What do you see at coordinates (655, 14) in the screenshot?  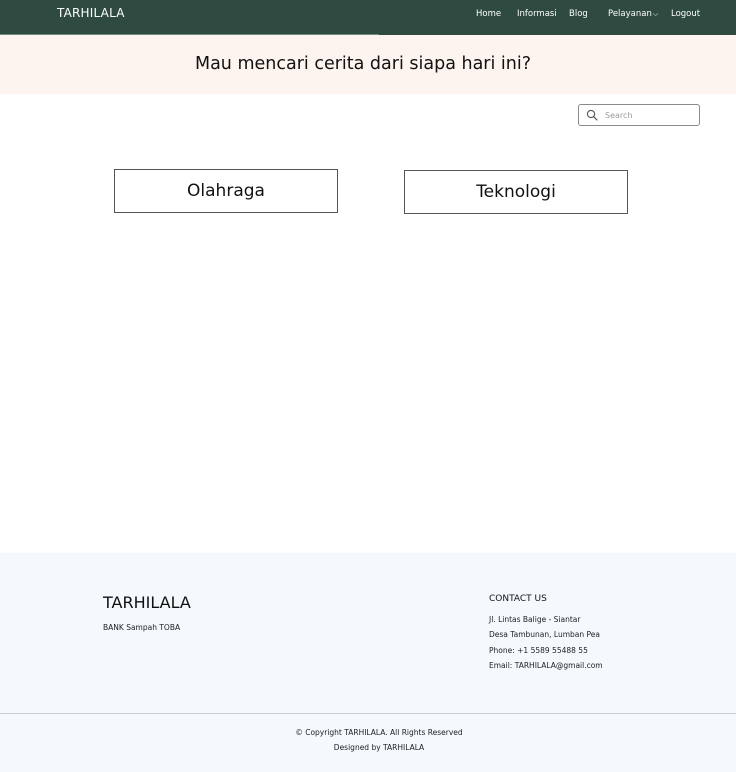 I see `chevron-down-icon: ⌵` at bounding box center [655, 14].